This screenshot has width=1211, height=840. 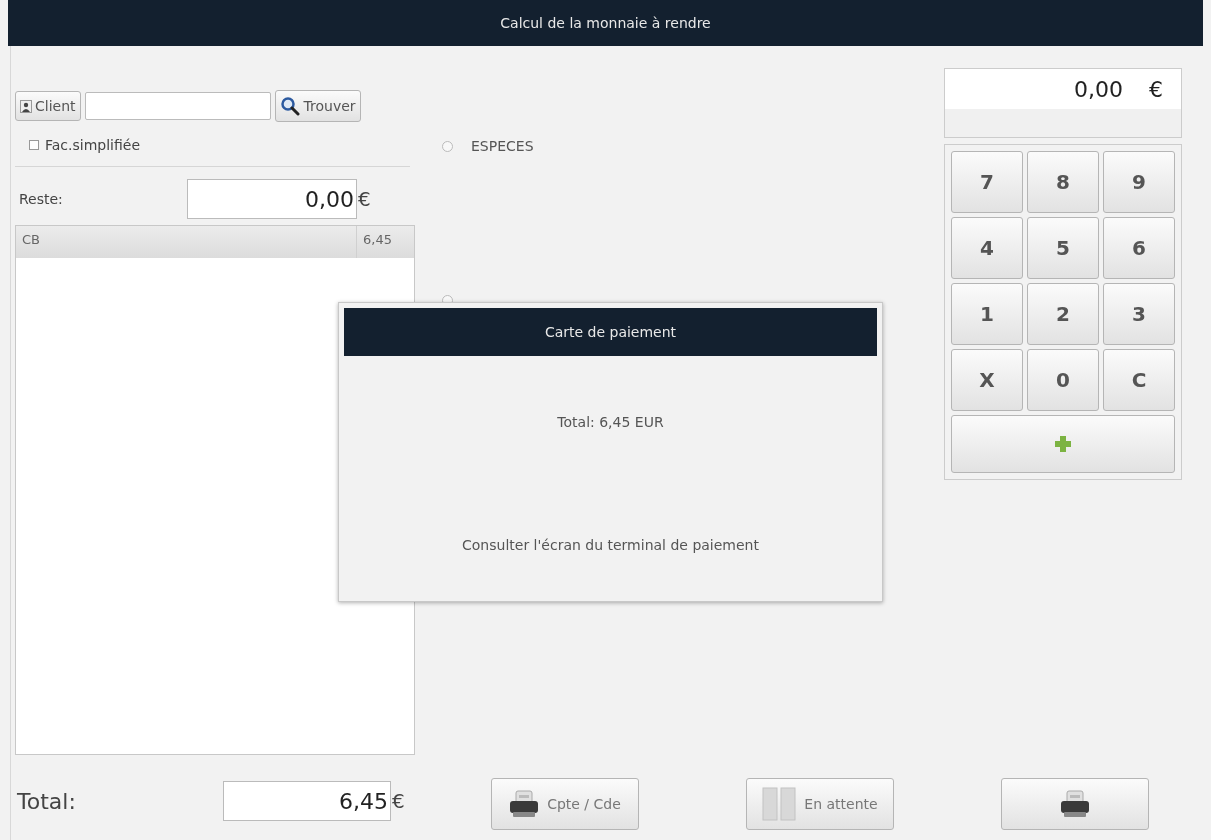 What do you see at coordinates (93, 145) in the screenshot?
I see `checkbox-label: Fac.simplifiée` at bounding box center [93, 145].